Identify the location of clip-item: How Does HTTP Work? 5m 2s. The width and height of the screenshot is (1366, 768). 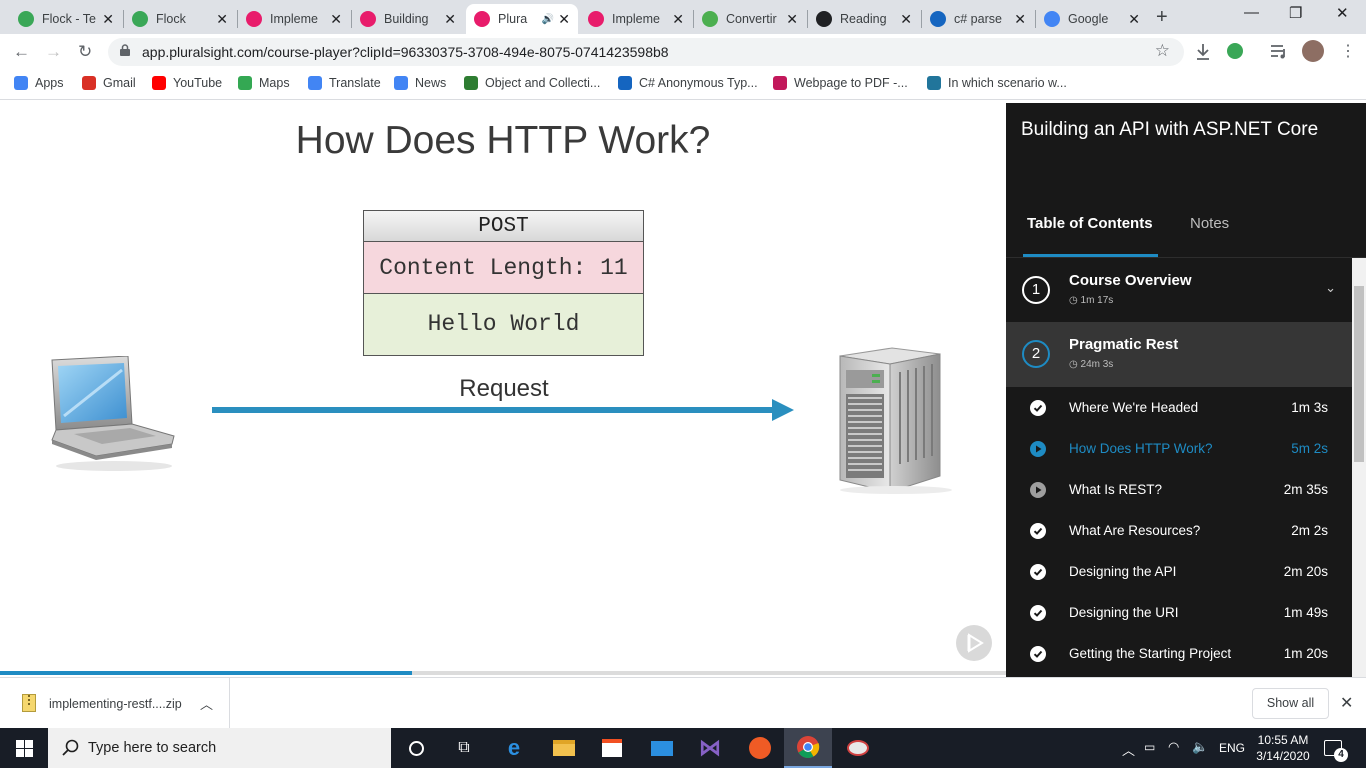
(1179, 448).